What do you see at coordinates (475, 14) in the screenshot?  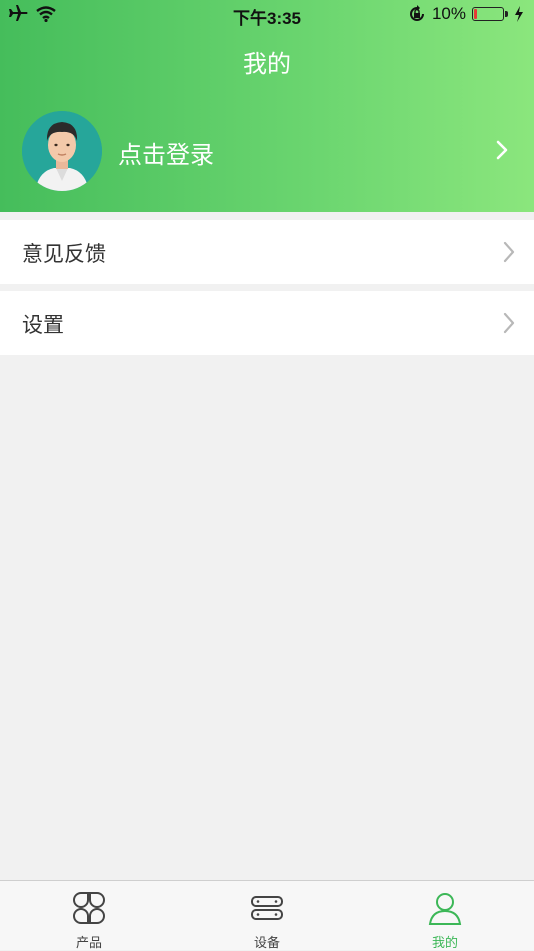 I see `battery-level` at bounding box center [475, 14].